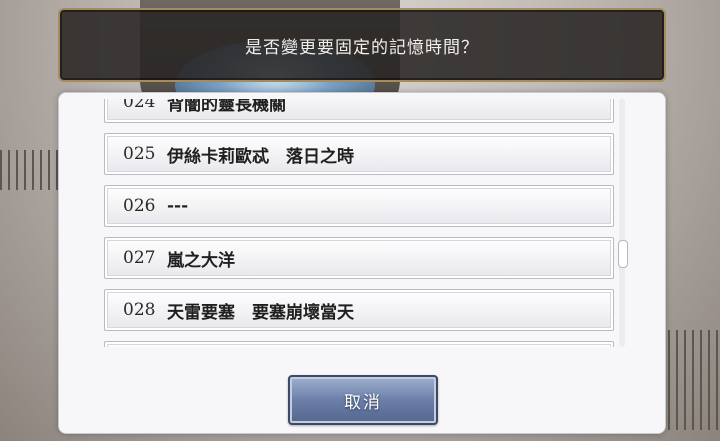  What do you see at coordinates (30, 170) in the screenshot?
I see `background-fence-left` at bounding box center [30, 170].